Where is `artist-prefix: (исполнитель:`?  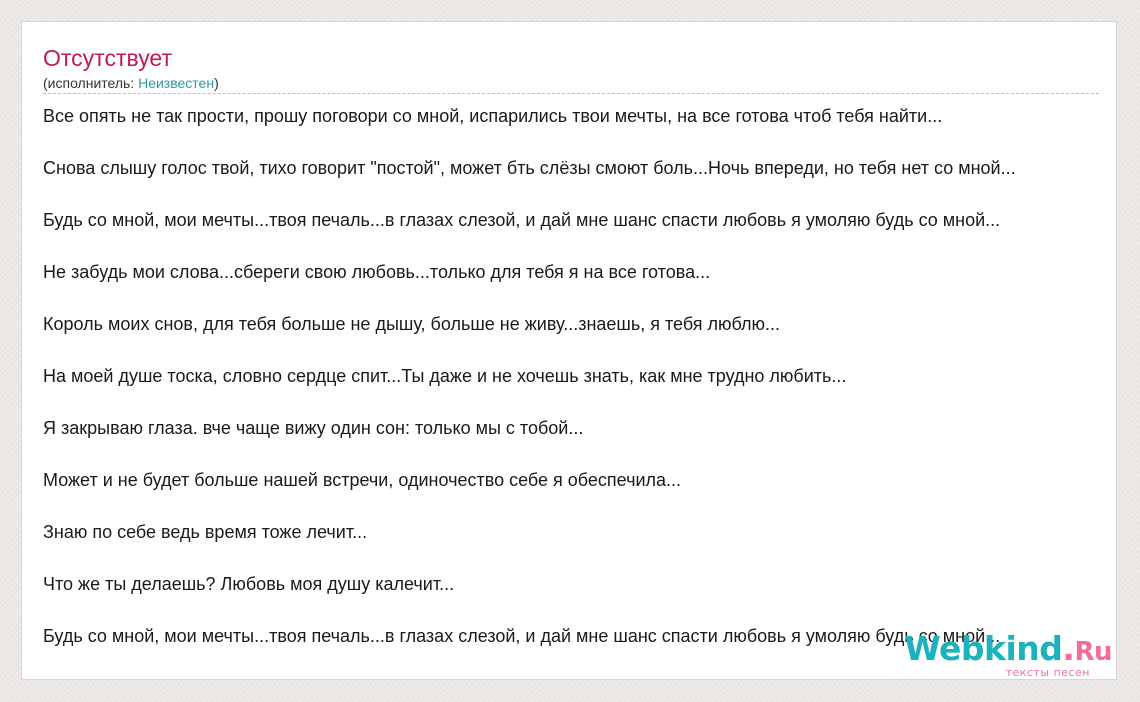
artist-prefix: (исполнитель: is located at coordinates (91, 83).